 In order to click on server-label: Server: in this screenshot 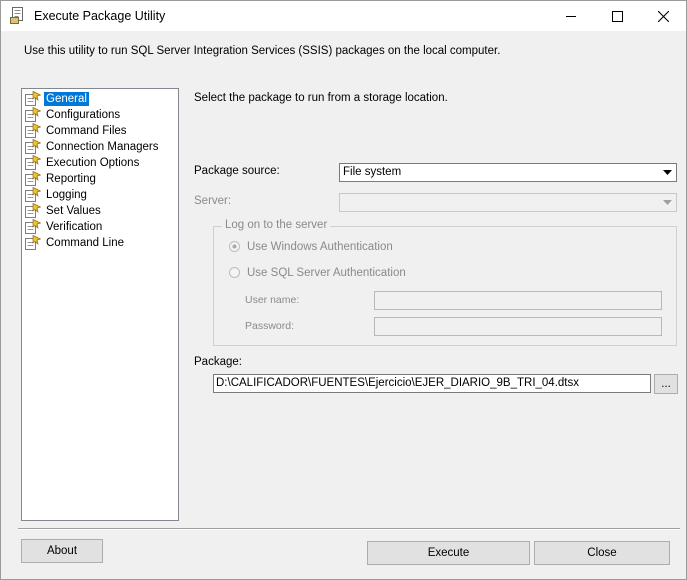, I will do `click(213, 201)`.